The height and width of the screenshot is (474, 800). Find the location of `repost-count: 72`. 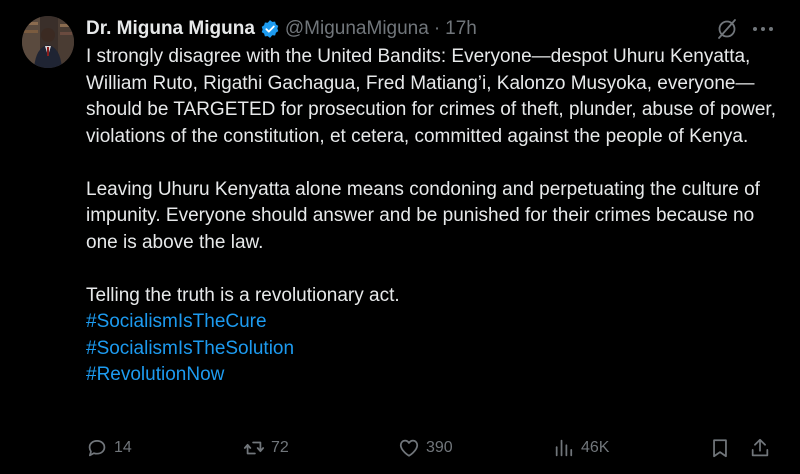

repost-count: 72 is located at coordinates (280, 447).